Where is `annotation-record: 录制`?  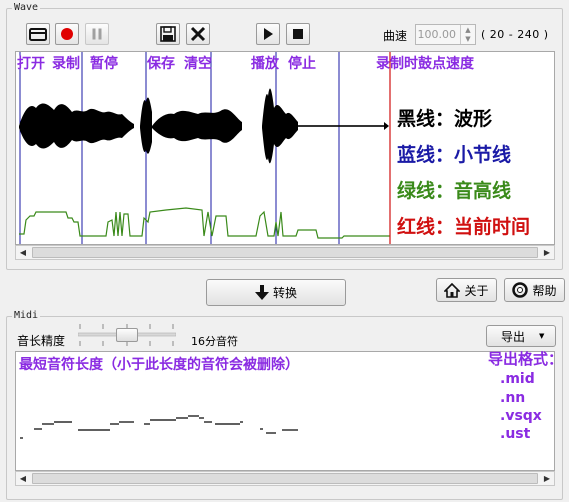
annotation-record: 录制 is located at coordinates (66, 64).